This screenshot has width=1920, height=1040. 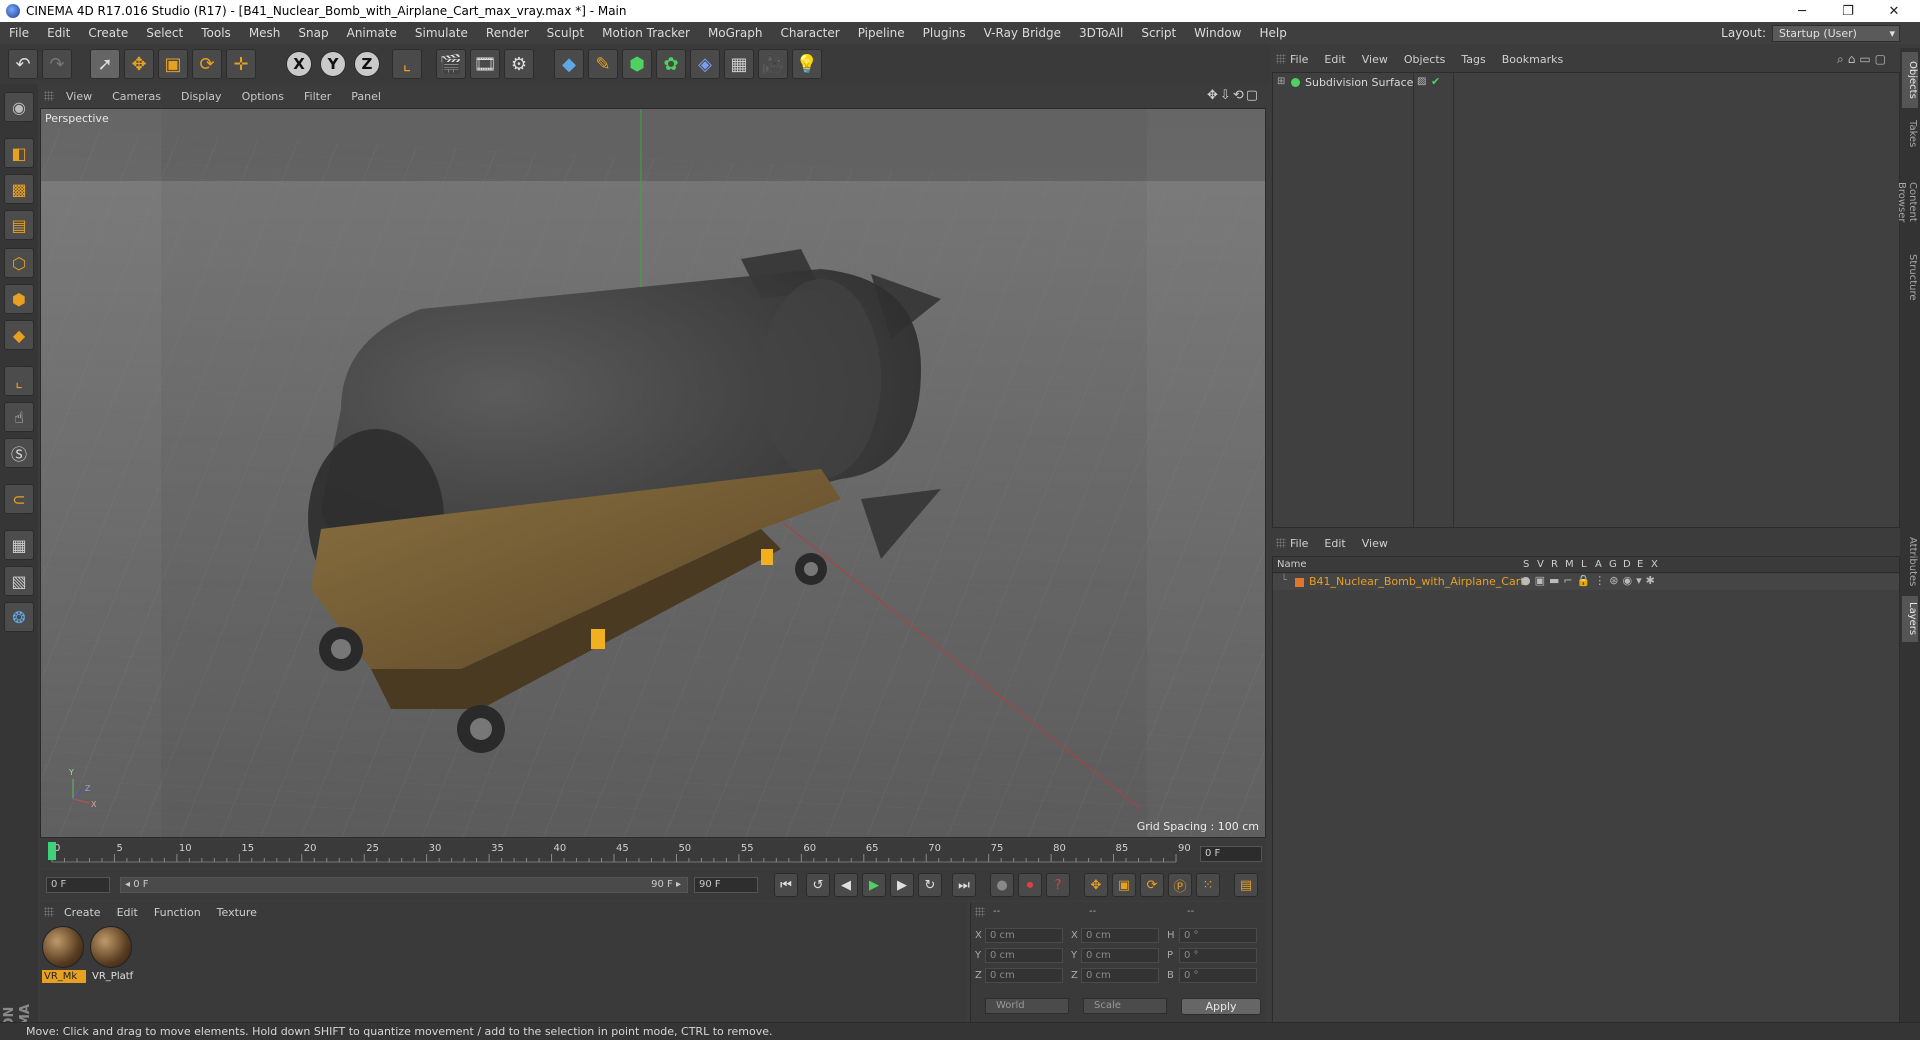 What do you see at coordinates (1180, 885) in the screenshot?
I see `key-parameter-icon: Ⓟ` at bounding box center [1180, 885].